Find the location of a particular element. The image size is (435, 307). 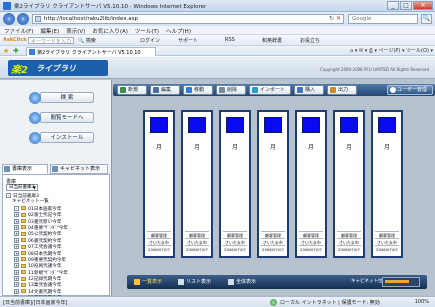

browse-mode-button: 閲覧モードへ is located at coordinates (61, 118).